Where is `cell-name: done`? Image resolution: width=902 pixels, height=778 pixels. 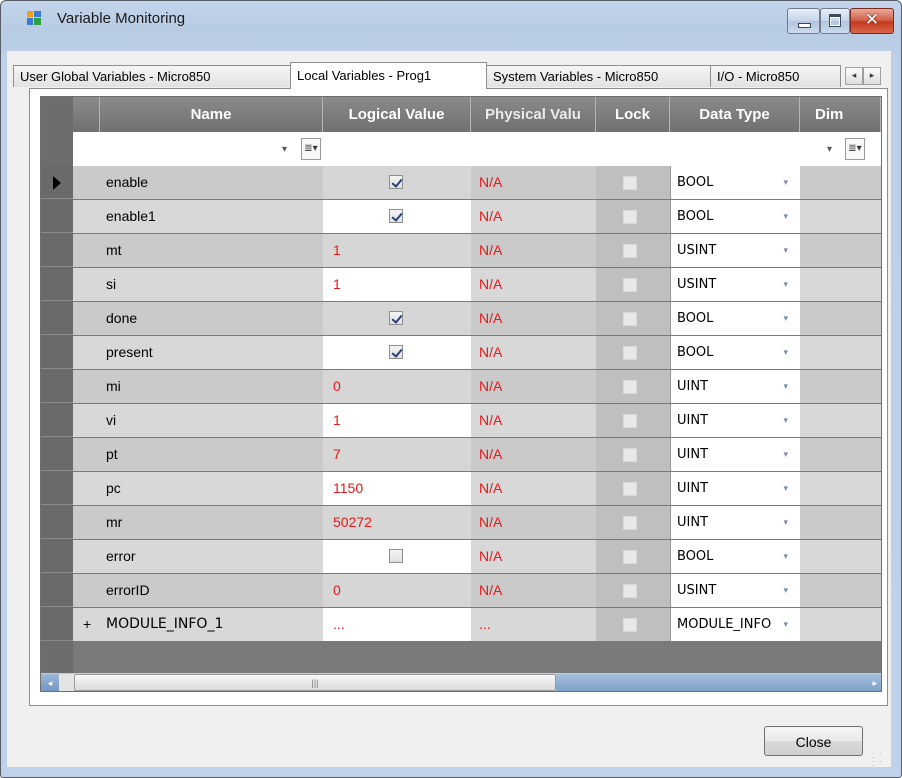 cell-name: done is located at coordinates (211, 318).